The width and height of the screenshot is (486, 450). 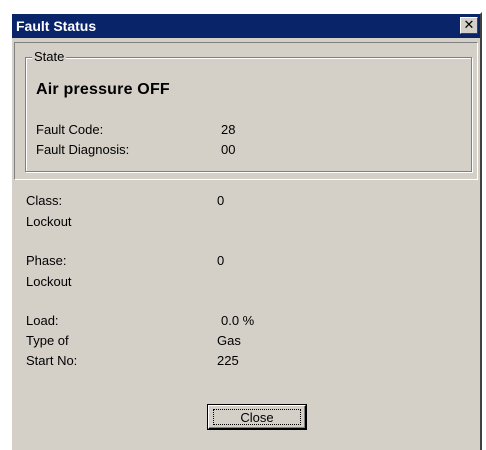 What do you see at coordinates (44, 200) in the screenshot?
I see `class-label: Class:` at bounding box center [44, 200].